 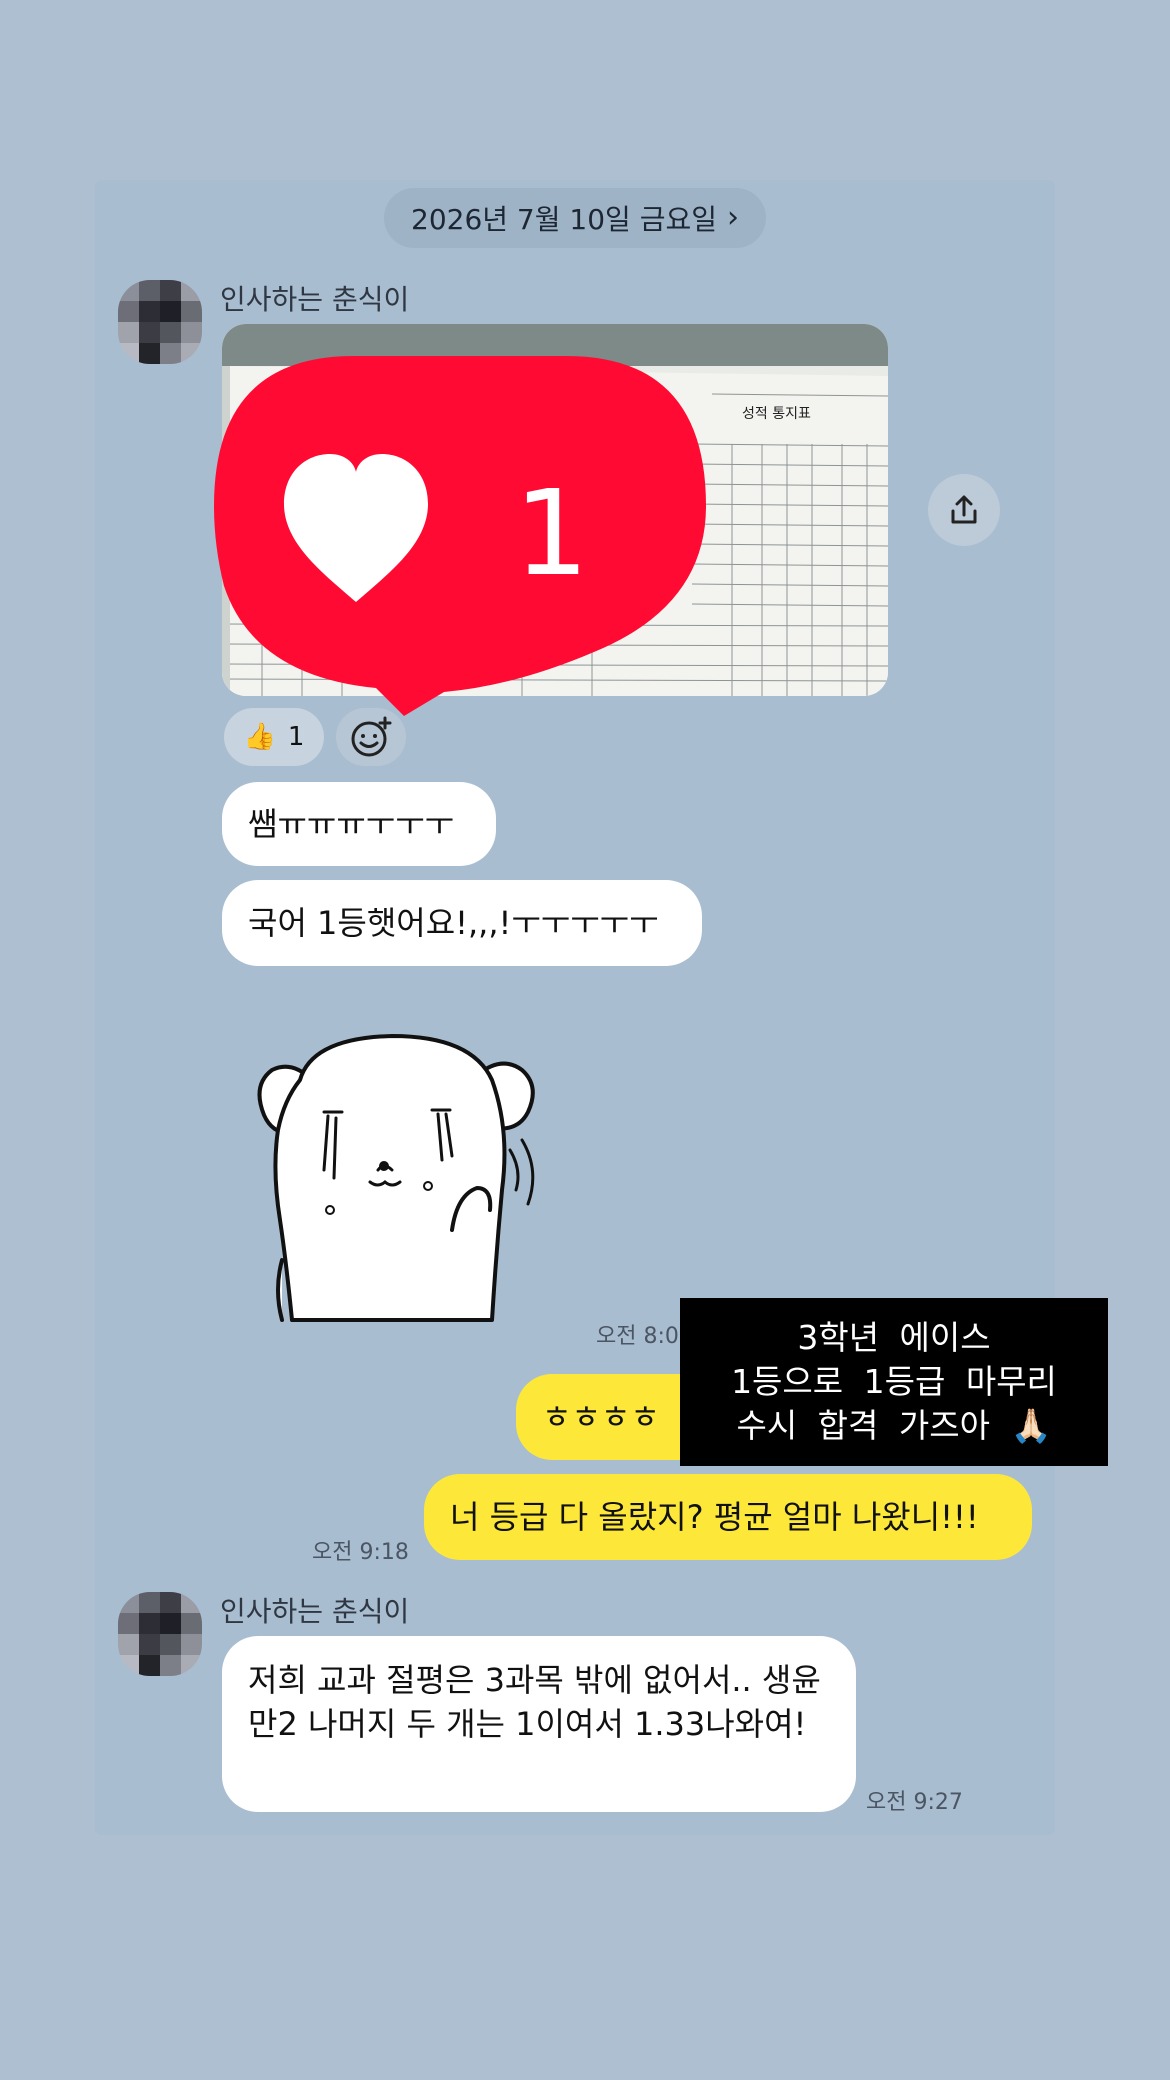 I want to click on caption-line-3-text: 수시 합격 가즈아, so click(x=863, y=1425).